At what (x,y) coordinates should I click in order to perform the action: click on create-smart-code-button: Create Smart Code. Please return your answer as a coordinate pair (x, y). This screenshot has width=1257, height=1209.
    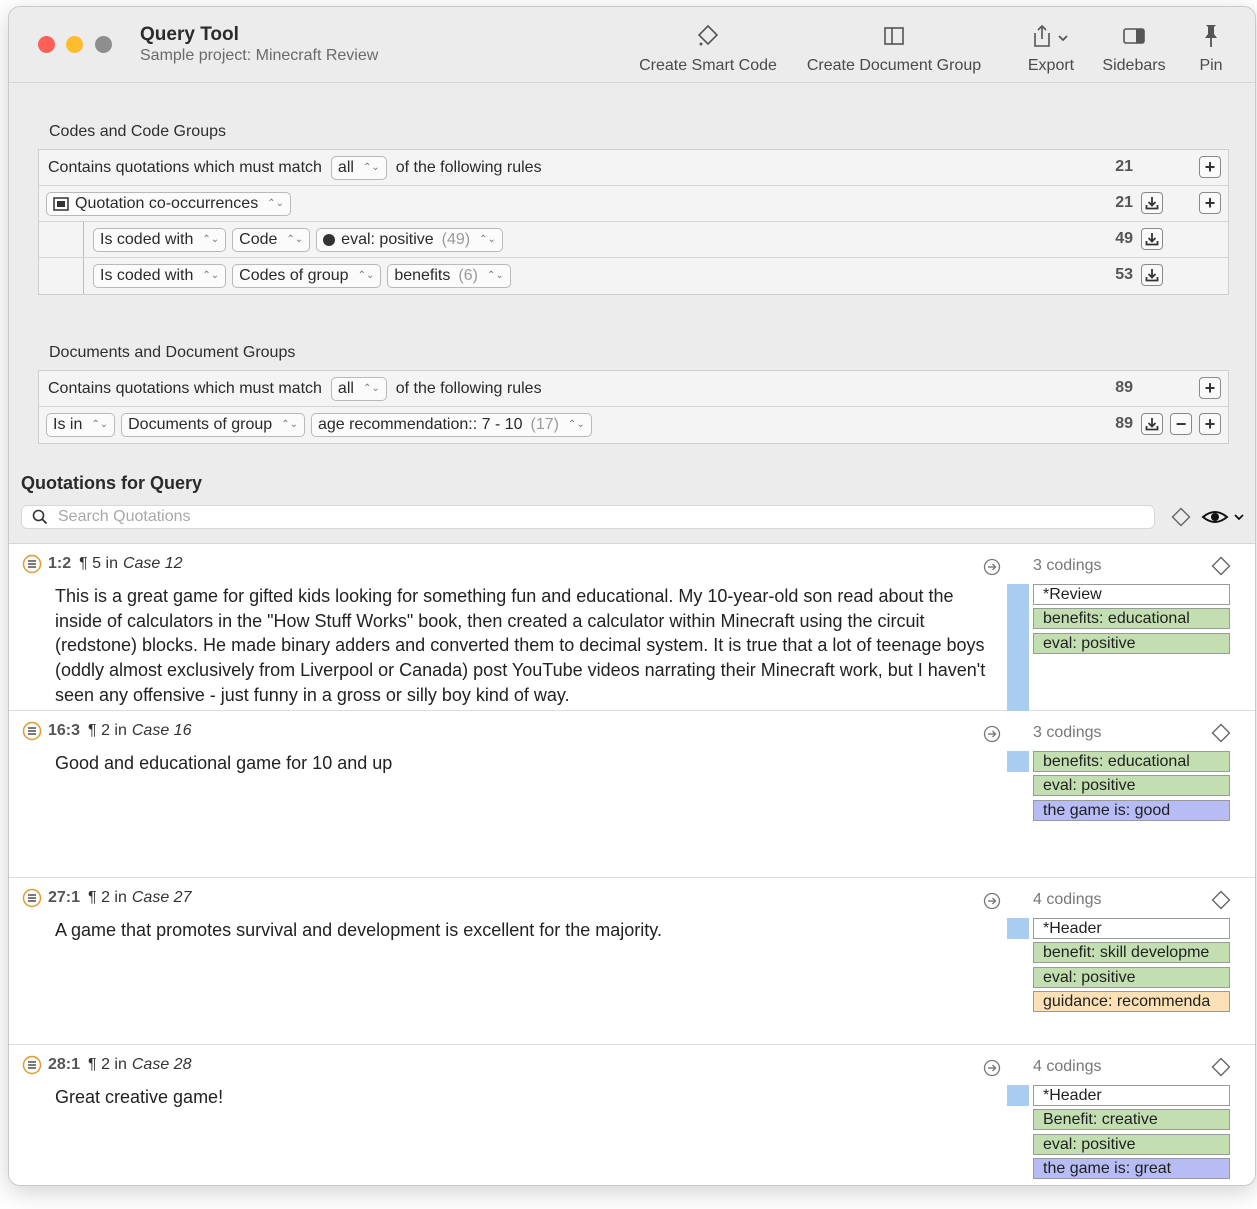
    Looking at the image, I should click on (708, 48).